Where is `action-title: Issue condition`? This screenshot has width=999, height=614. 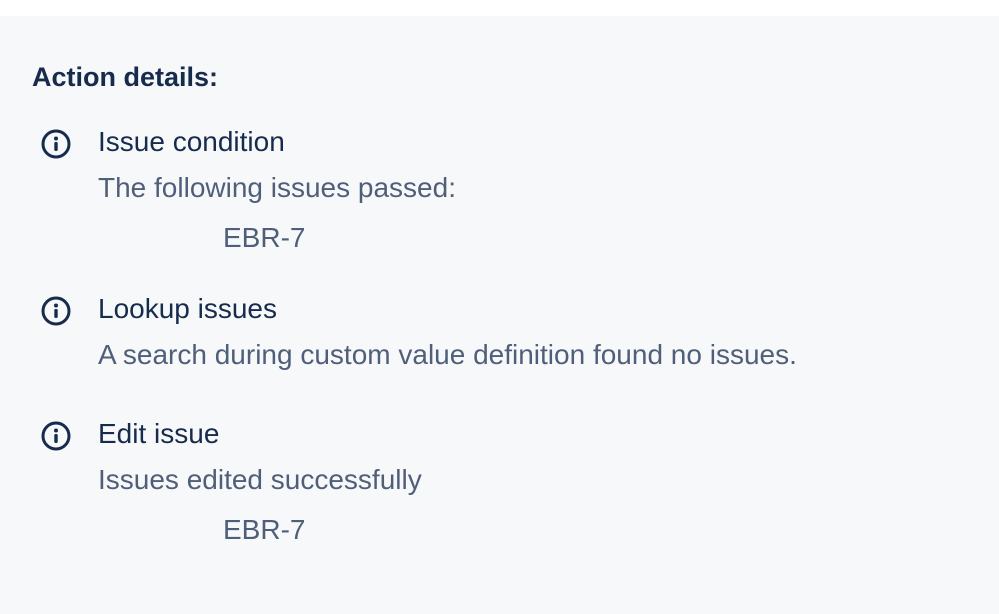 action-title: Issue condition is located at coordinates (191, 141).